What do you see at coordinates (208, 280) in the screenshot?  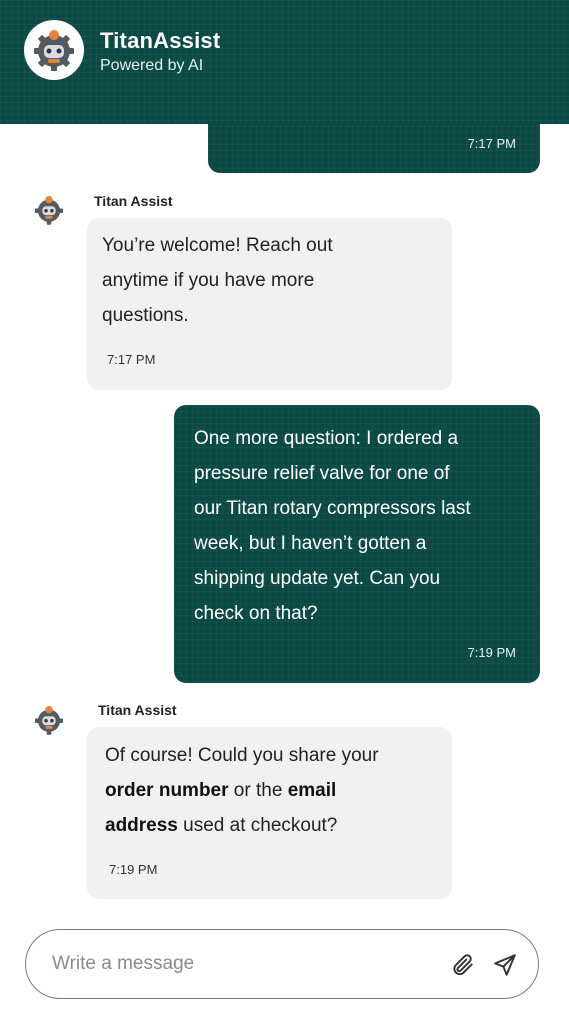 I see `message-line: anytime if you have more` at bounding box center [208, 280].